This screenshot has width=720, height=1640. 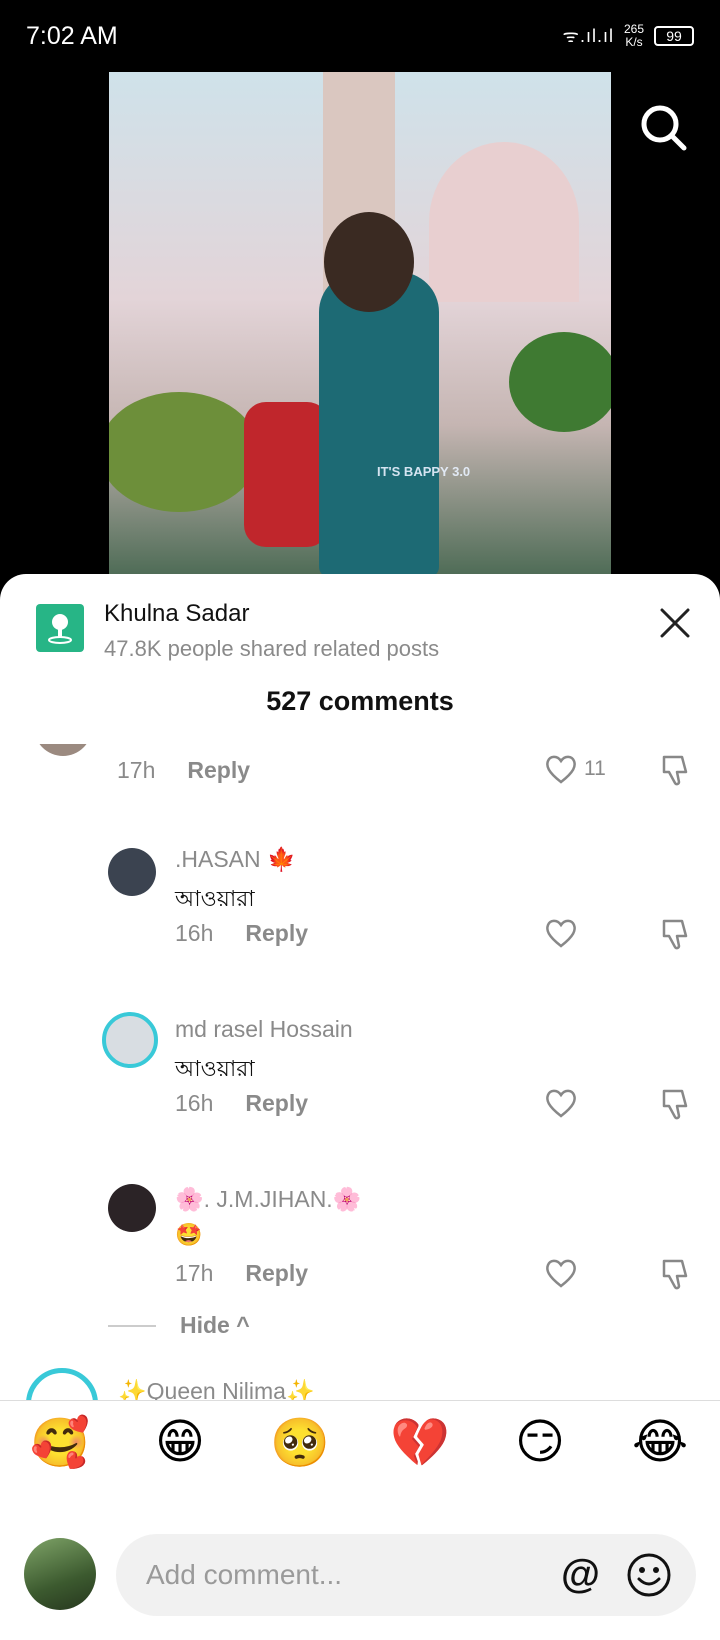 What do you see at coordinates (634, 42) in the screenshot?
I see `network-speed-unit: K/s` at bounding box center [634, 42].